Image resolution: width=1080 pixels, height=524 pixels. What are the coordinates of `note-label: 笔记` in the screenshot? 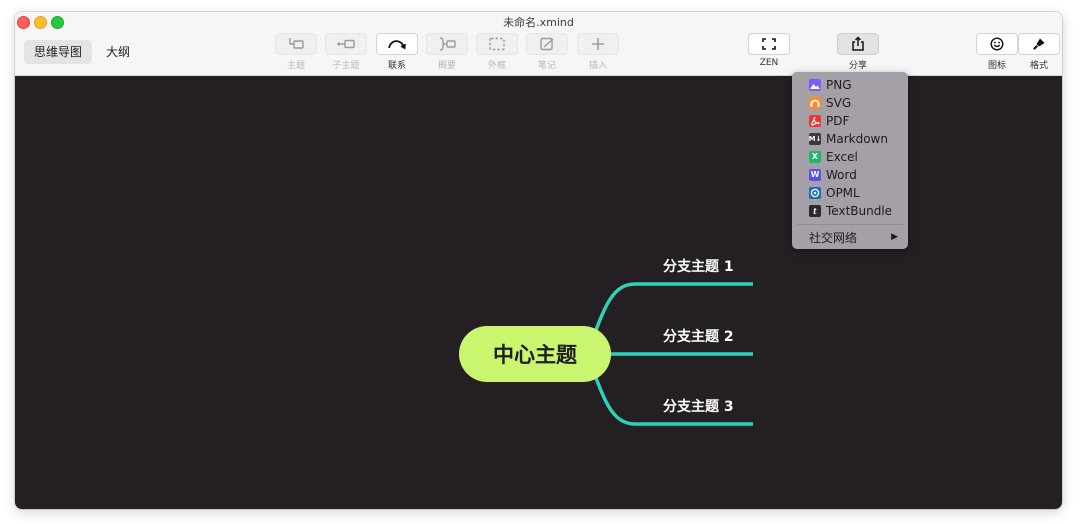 It's located at (546, 66).